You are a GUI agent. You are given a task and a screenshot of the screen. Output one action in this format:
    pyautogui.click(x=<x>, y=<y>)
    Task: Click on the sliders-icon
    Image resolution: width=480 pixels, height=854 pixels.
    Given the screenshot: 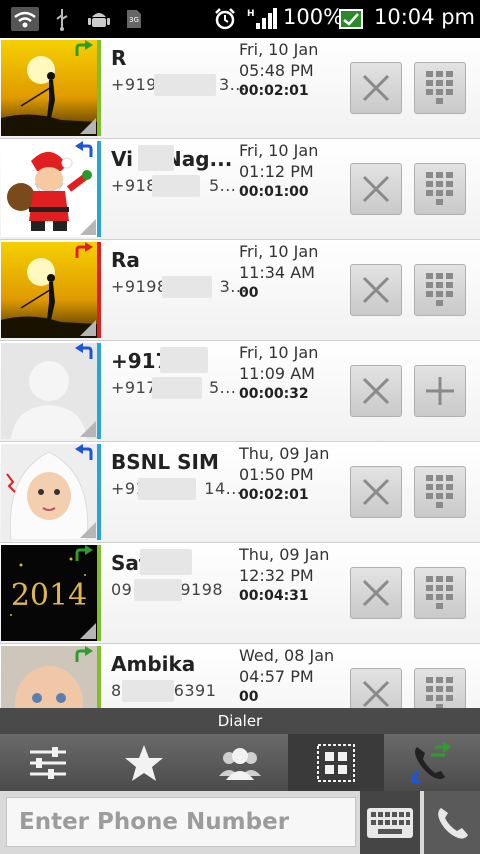 What is the action you would take?
    pyautogui.click(x=48, y=762)
    